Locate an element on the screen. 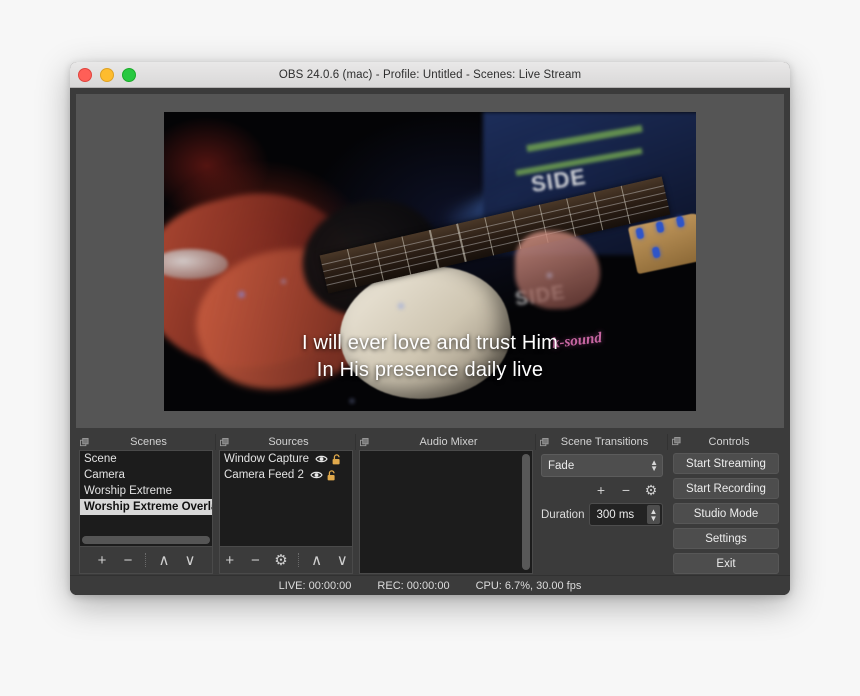 This screenshot has width=860, height=696. source-list-item: Window Capture is located at coordinates (286, 459).